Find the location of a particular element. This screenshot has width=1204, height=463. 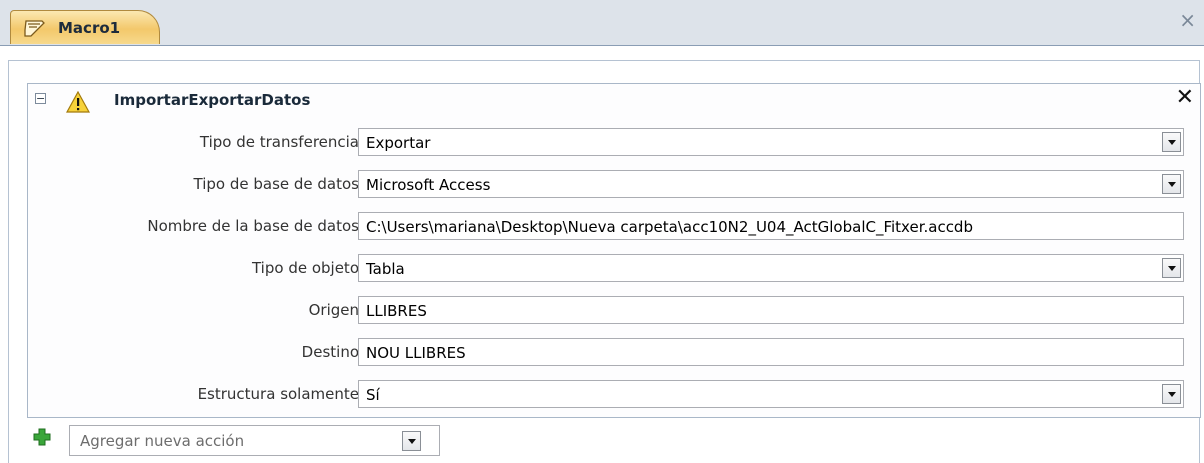

warning-icon is located at coordinates (78, 102).